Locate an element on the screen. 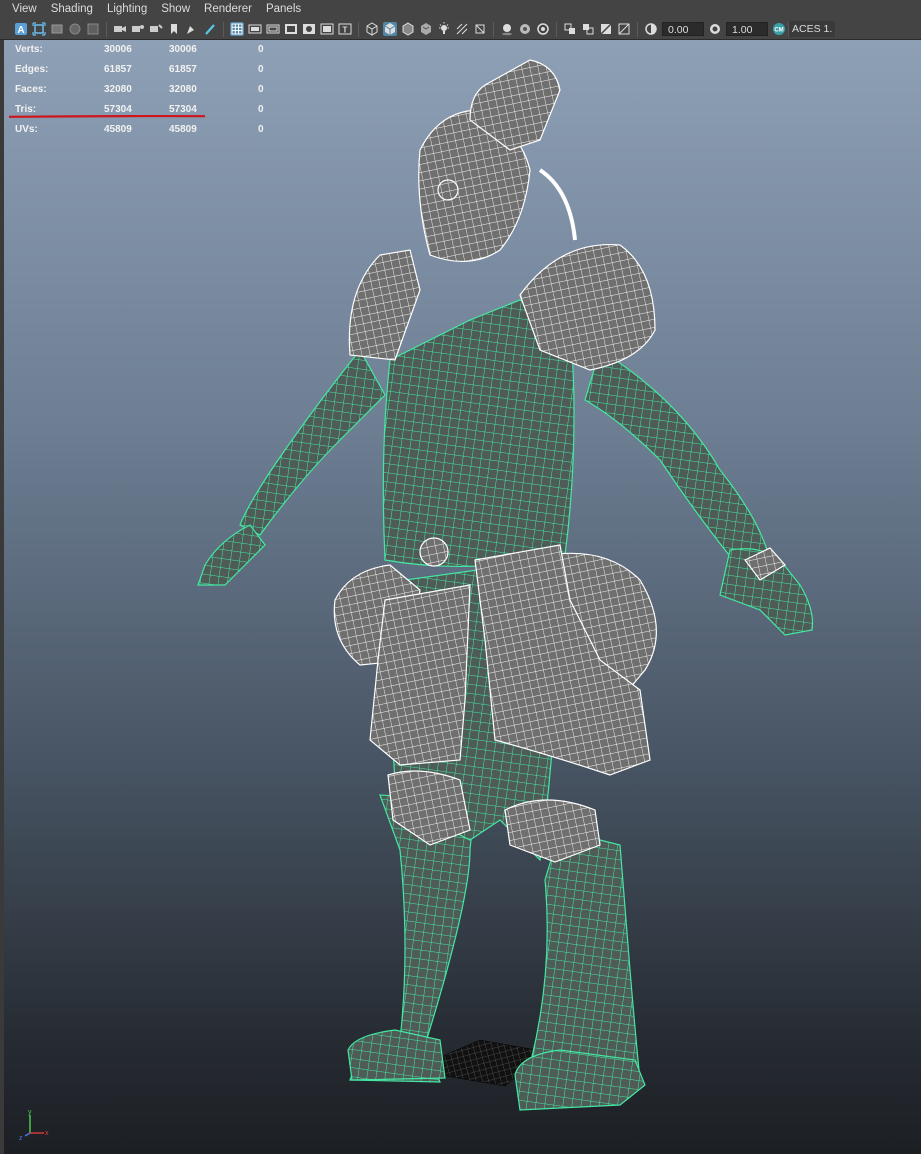  svg-text: T is located at coordinates (345, 30).